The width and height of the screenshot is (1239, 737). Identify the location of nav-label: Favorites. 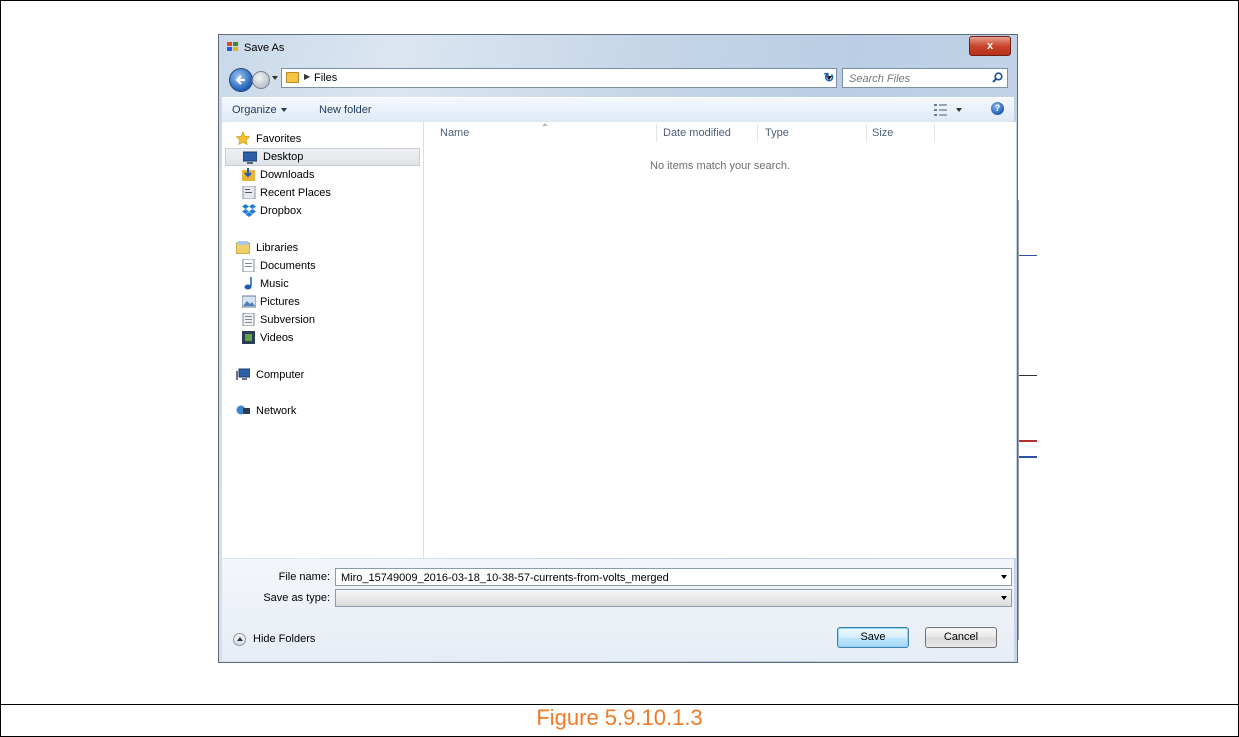
(279, 139).